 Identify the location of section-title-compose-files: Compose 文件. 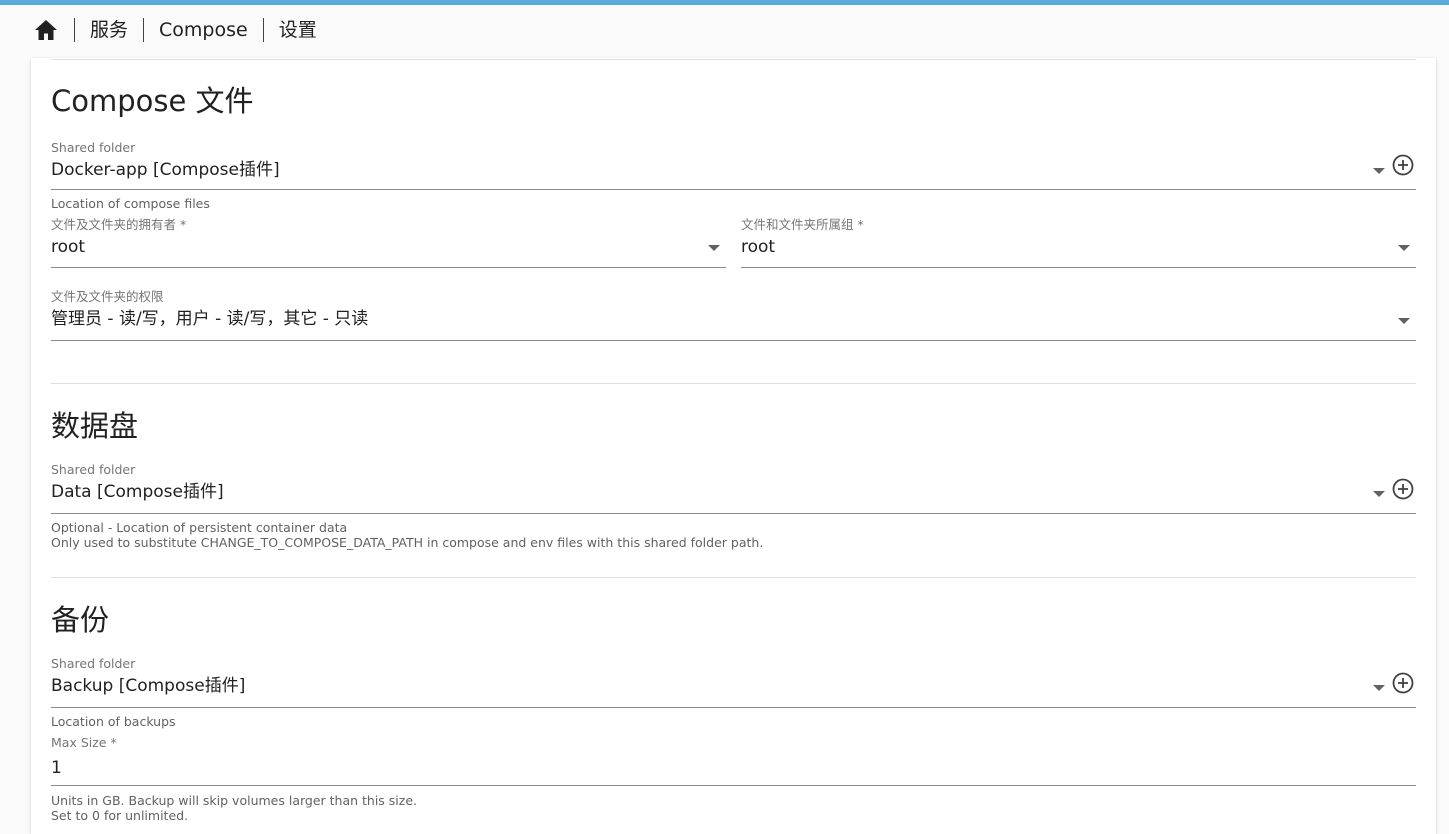
(152, 101).